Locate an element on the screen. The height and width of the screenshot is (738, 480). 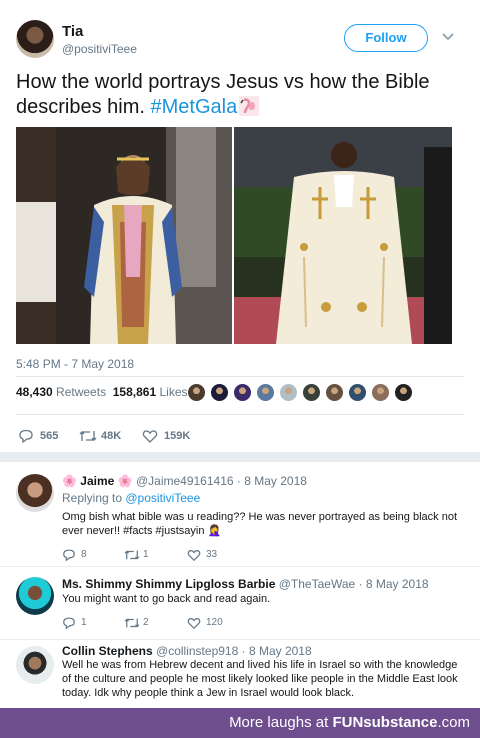
flamingo-emoji-icon is located at coordinates (249, 106).